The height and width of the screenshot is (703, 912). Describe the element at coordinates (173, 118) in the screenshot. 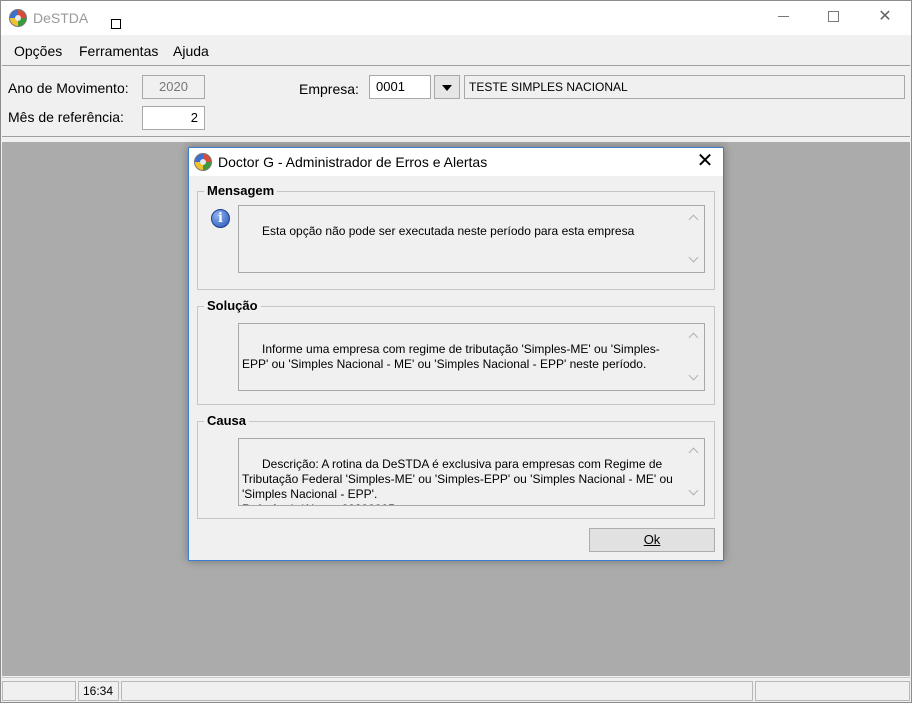

I see `mes-field: 2` at that location.